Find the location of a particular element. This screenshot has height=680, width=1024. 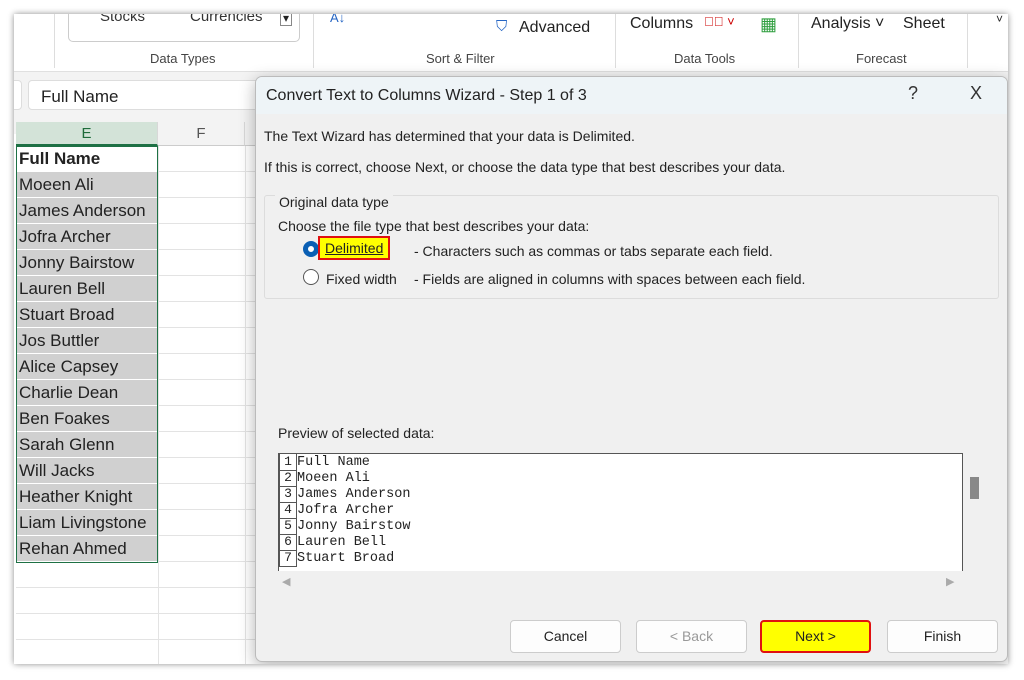

column-header-e: E is located at coordinates (87, 134).